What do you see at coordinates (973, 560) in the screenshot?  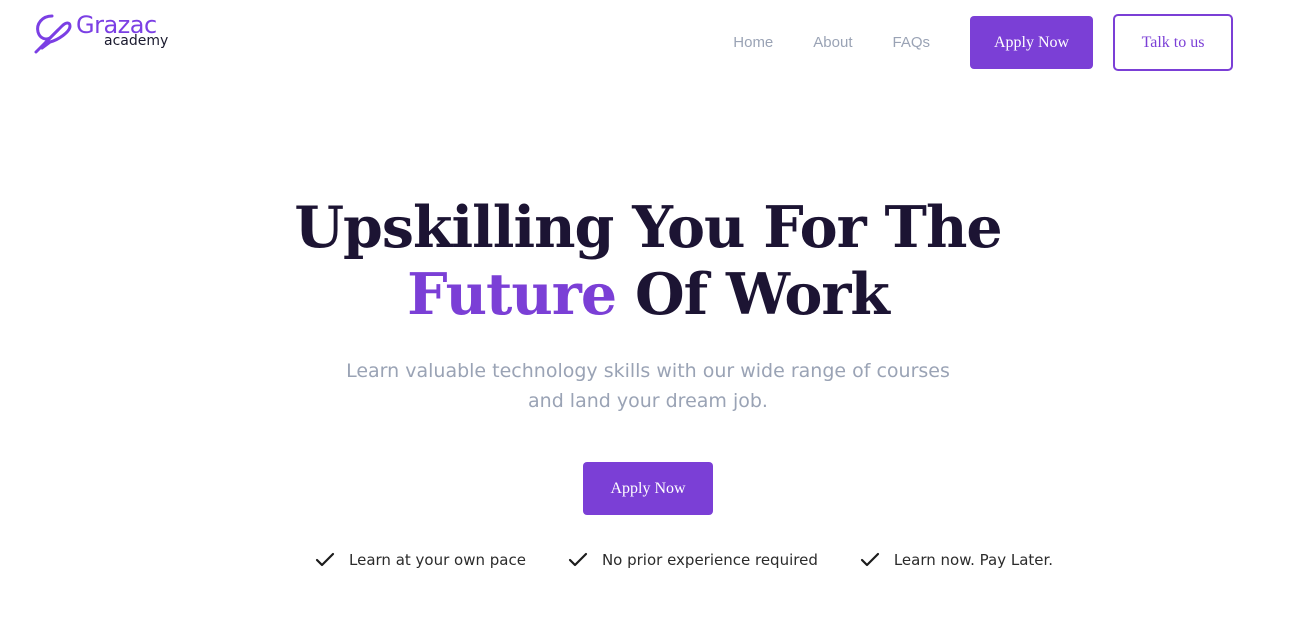 I see `feature-label: Learn now. Pay Later.` at bounding box center [973, 560].